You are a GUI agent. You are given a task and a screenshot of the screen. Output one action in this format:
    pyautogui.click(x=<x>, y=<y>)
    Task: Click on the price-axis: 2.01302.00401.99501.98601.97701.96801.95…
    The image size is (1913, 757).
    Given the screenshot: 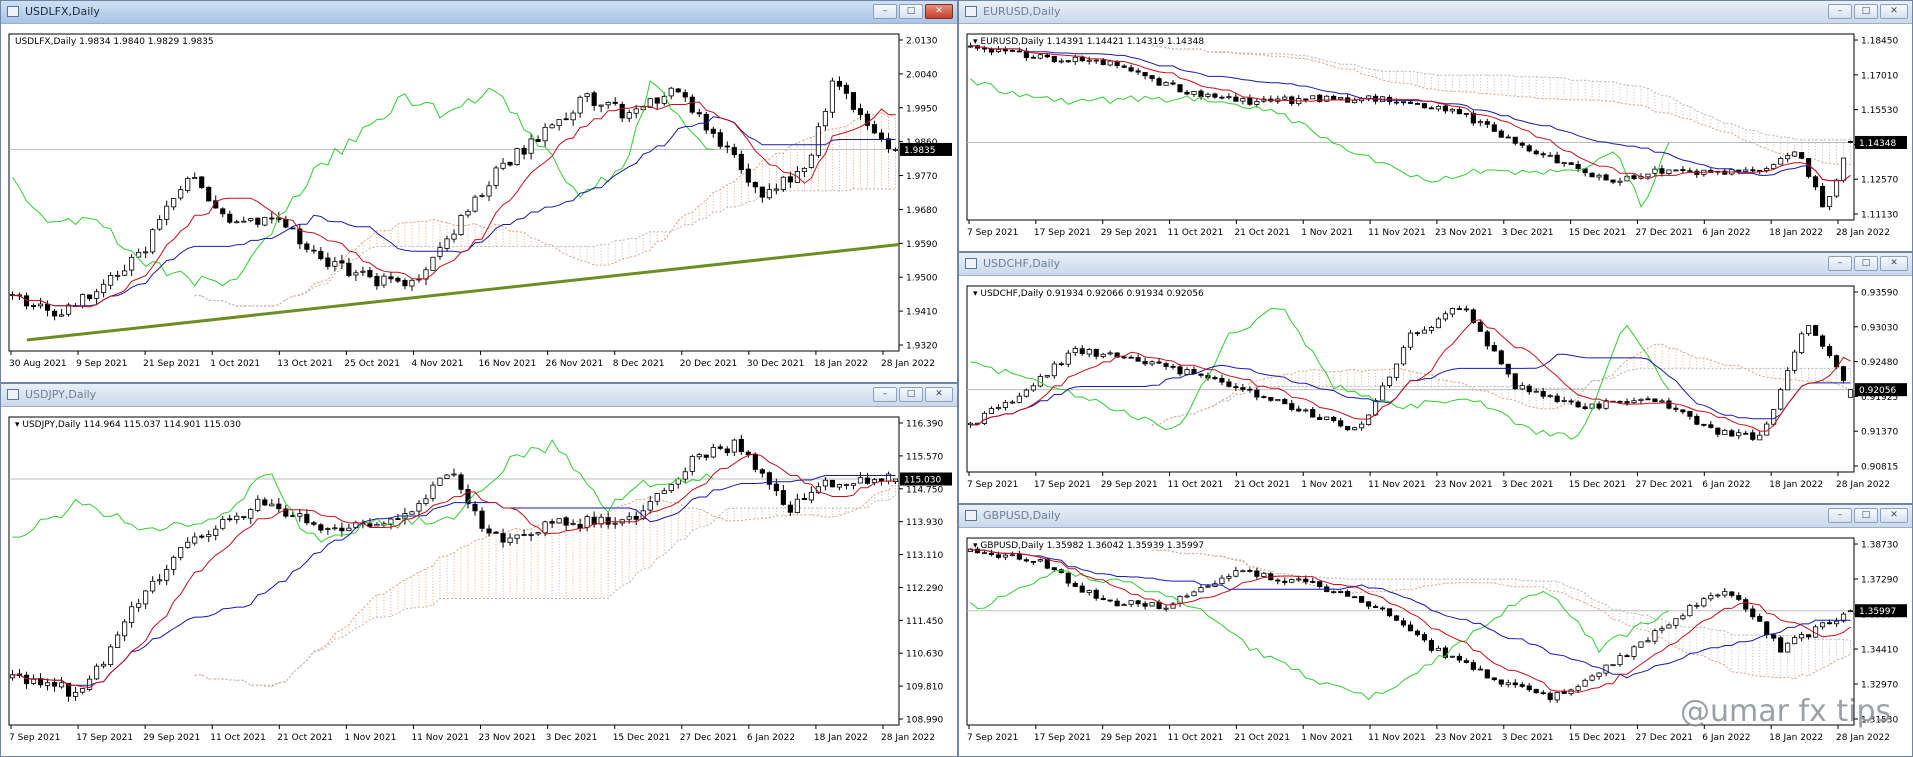 What is the action you would take?
    pyautogui.click(x=918, y=194)
    